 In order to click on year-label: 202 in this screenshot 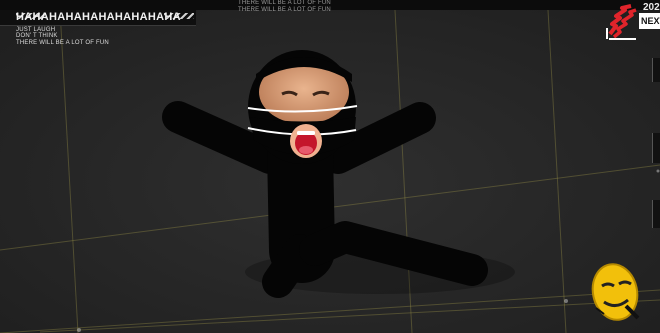, I will do `click(651, 7)`.